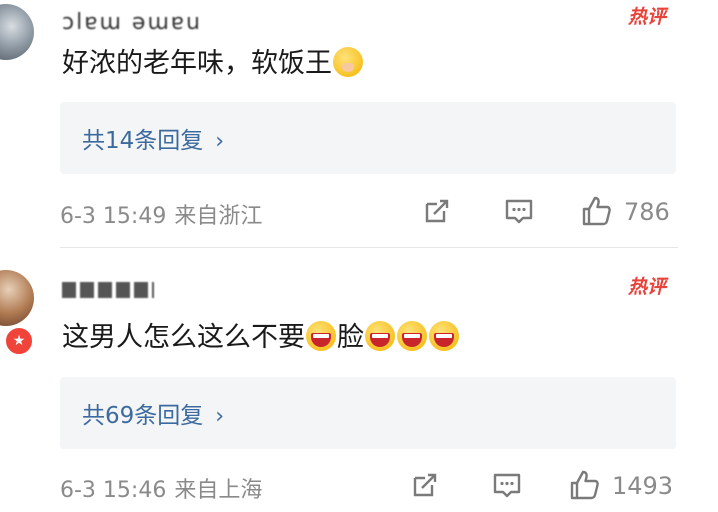 This screenshot has width=718, height=512. I want to click on comment-footer: 6-3 15:49 来自浙江 786, so click(369, 214).